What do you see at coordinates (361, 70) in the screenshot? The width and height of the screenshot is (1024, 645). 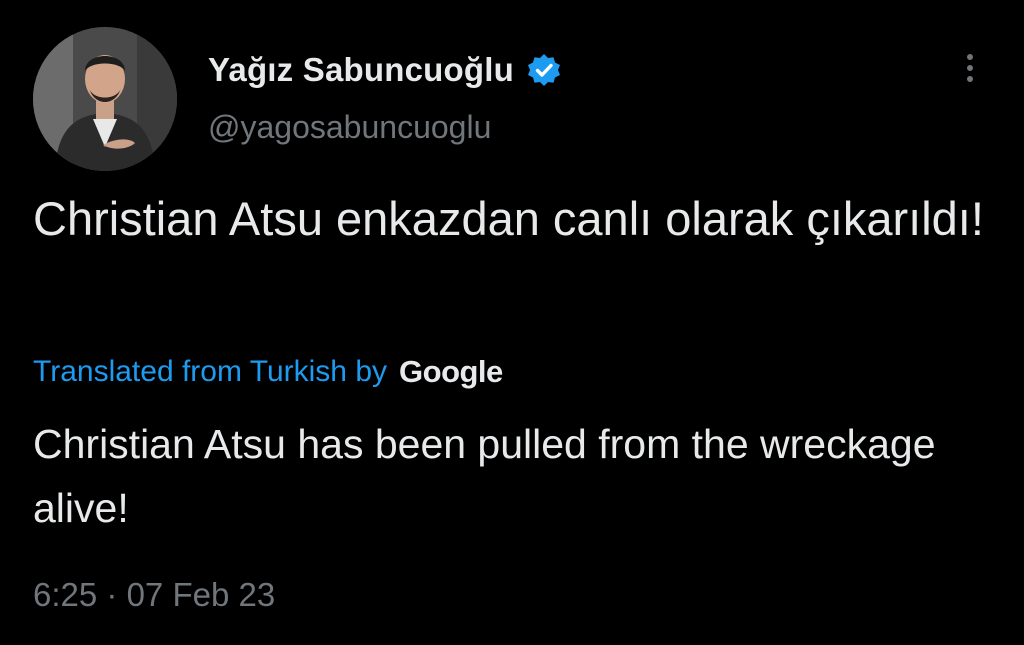 I see `author-display-name: Yağız Sabuncuoğlu` at bounding box center [361, 70].